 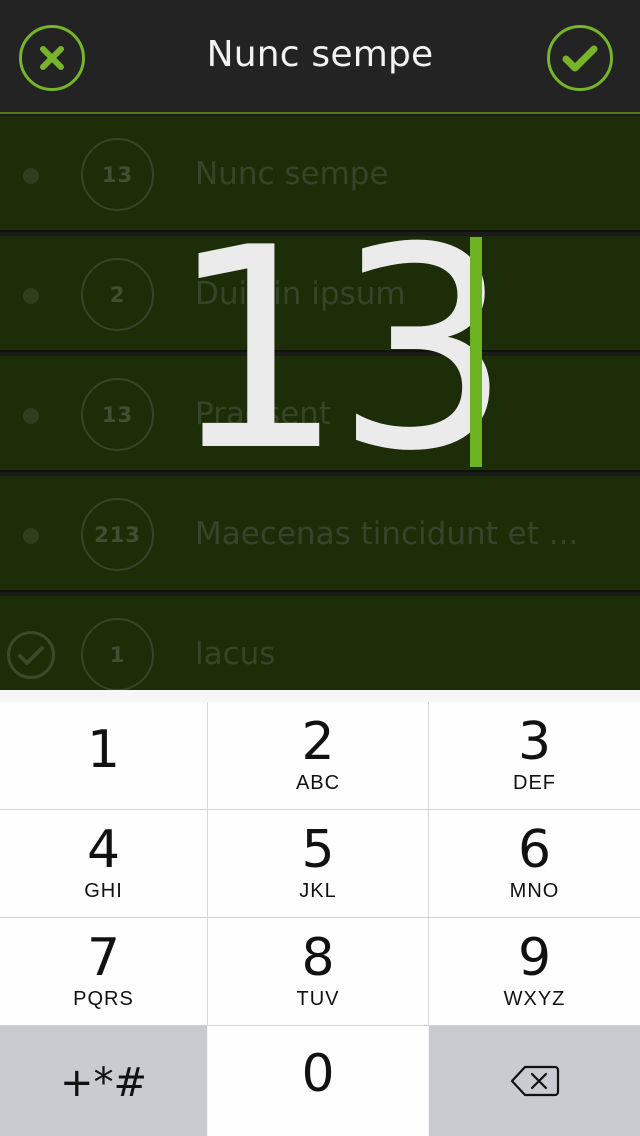 I want to click on item-count: 1, so click(x=117, y=654).